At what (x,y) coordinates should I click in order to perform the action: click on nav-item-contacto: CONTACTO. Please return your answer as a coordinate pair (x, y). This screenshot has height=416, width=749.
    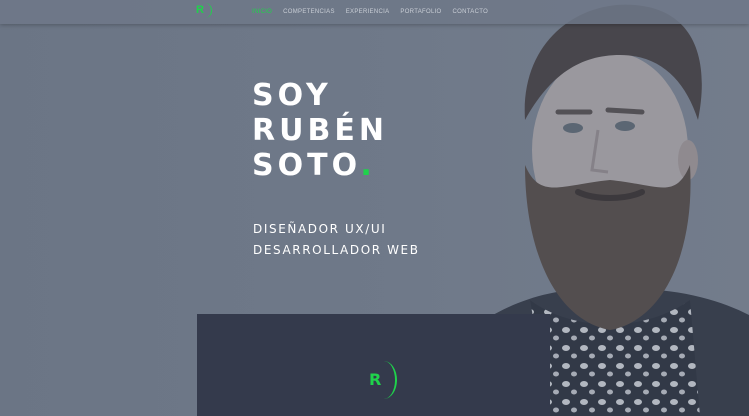
    Looking at the image, I should click on (471, 12).